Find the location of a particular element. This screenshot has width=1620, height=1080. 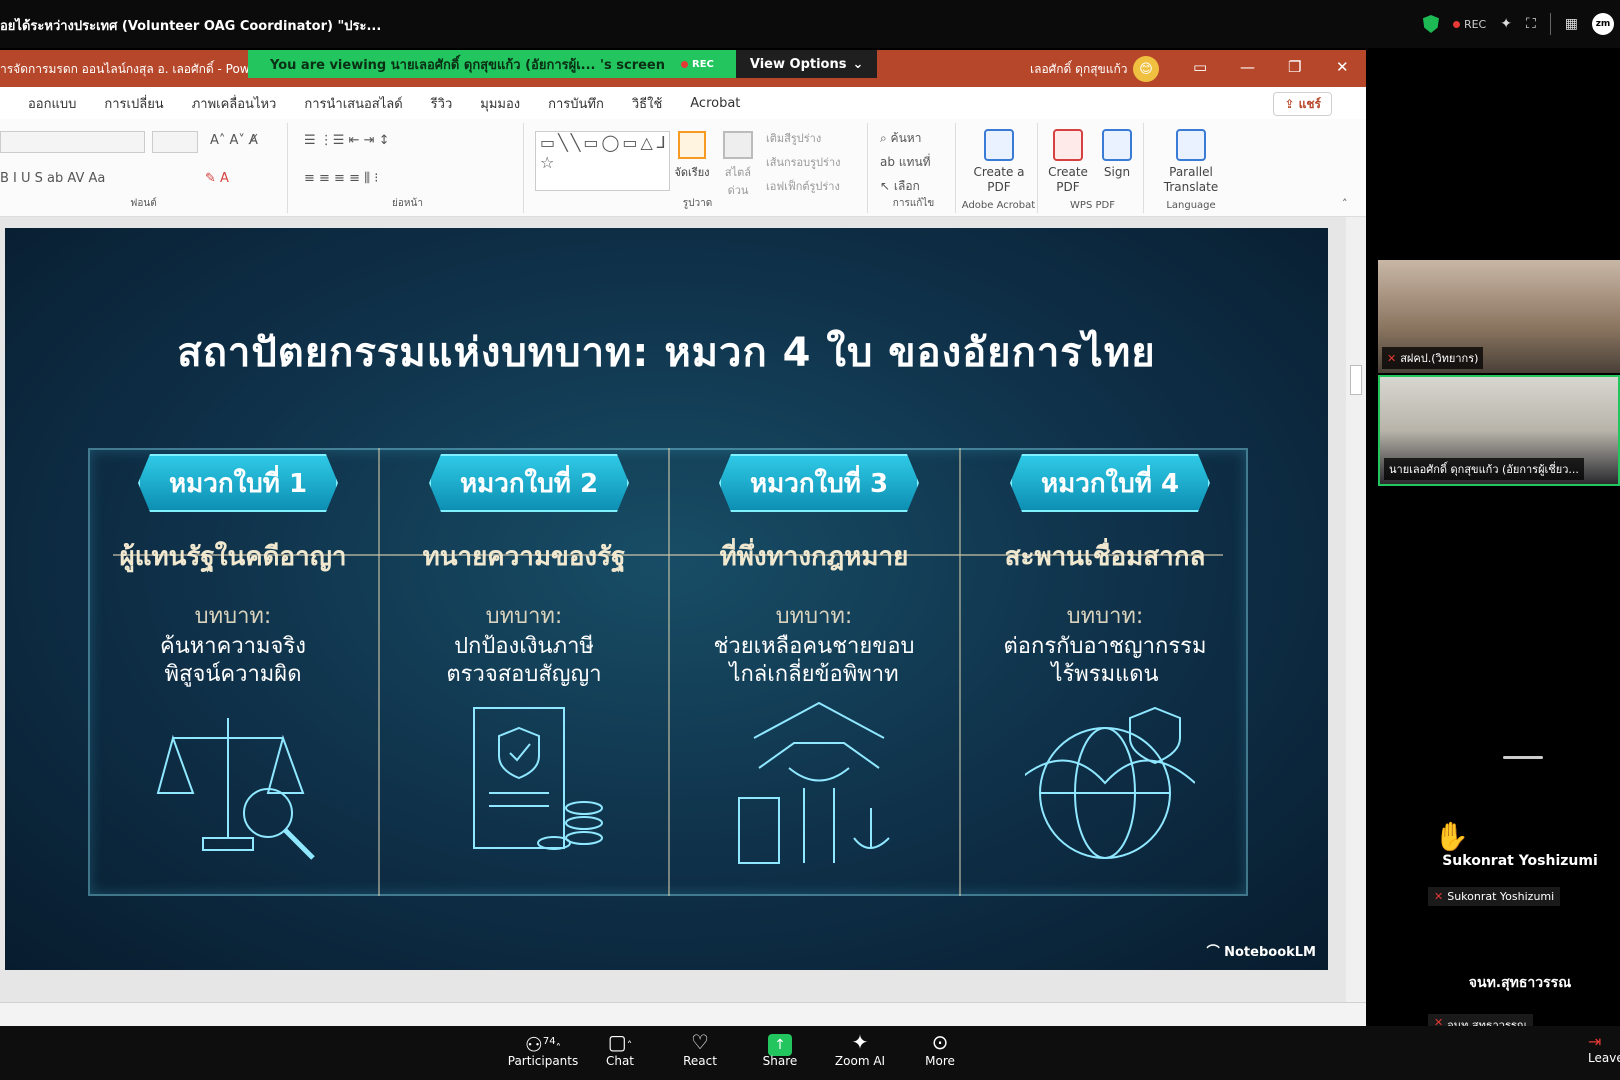

scales-magnifier-icon is located at coordinates (235, 789).